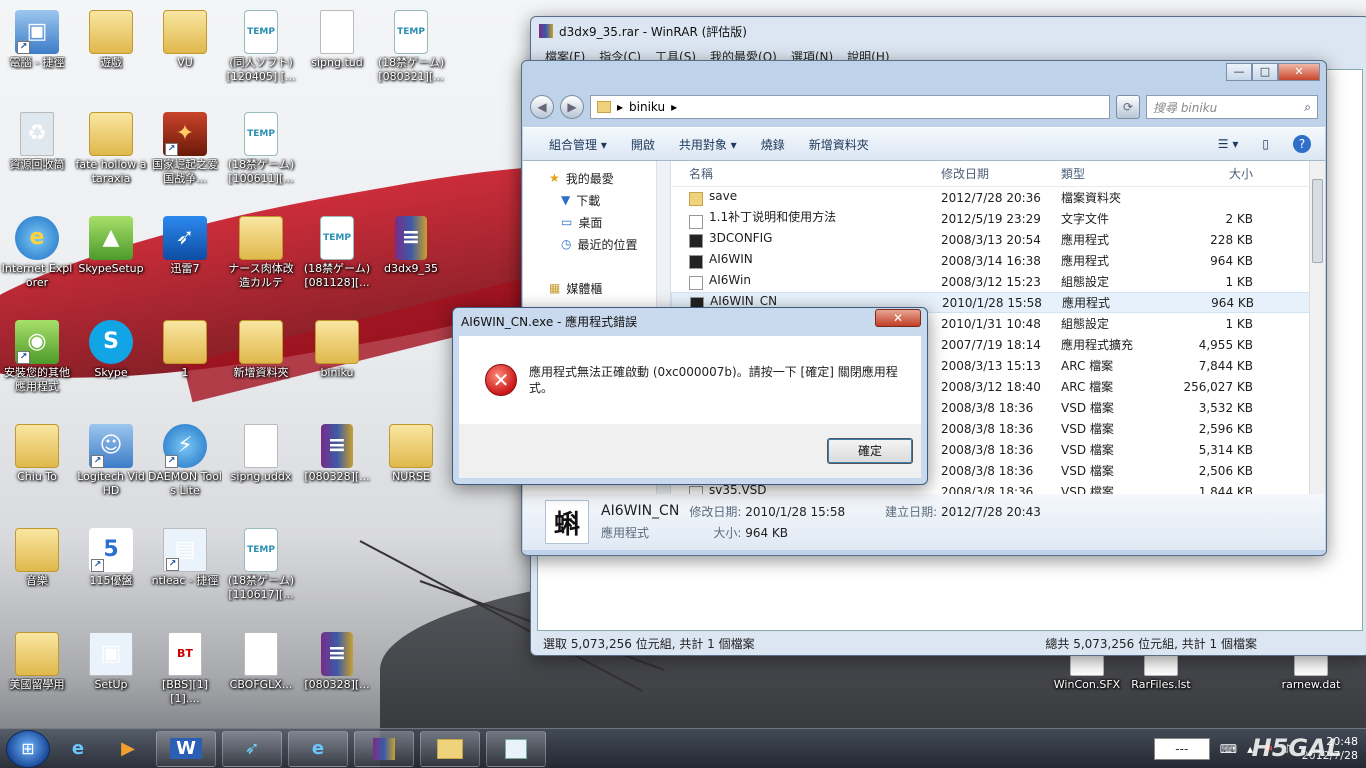  Describe the element at coordinates (111, 350) in the screenshot. I see `desktop-icon-skype: S Skype` at that location.